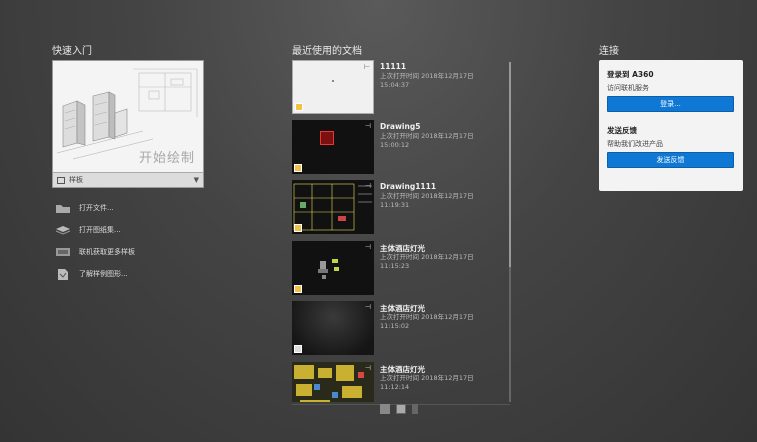 This screenshot has height=442, width=757. I want to click on recent-item: ⊣ 主体酒店灯光 上次打开时间 2018年12月17日 11:15:02, so click(394, 328).